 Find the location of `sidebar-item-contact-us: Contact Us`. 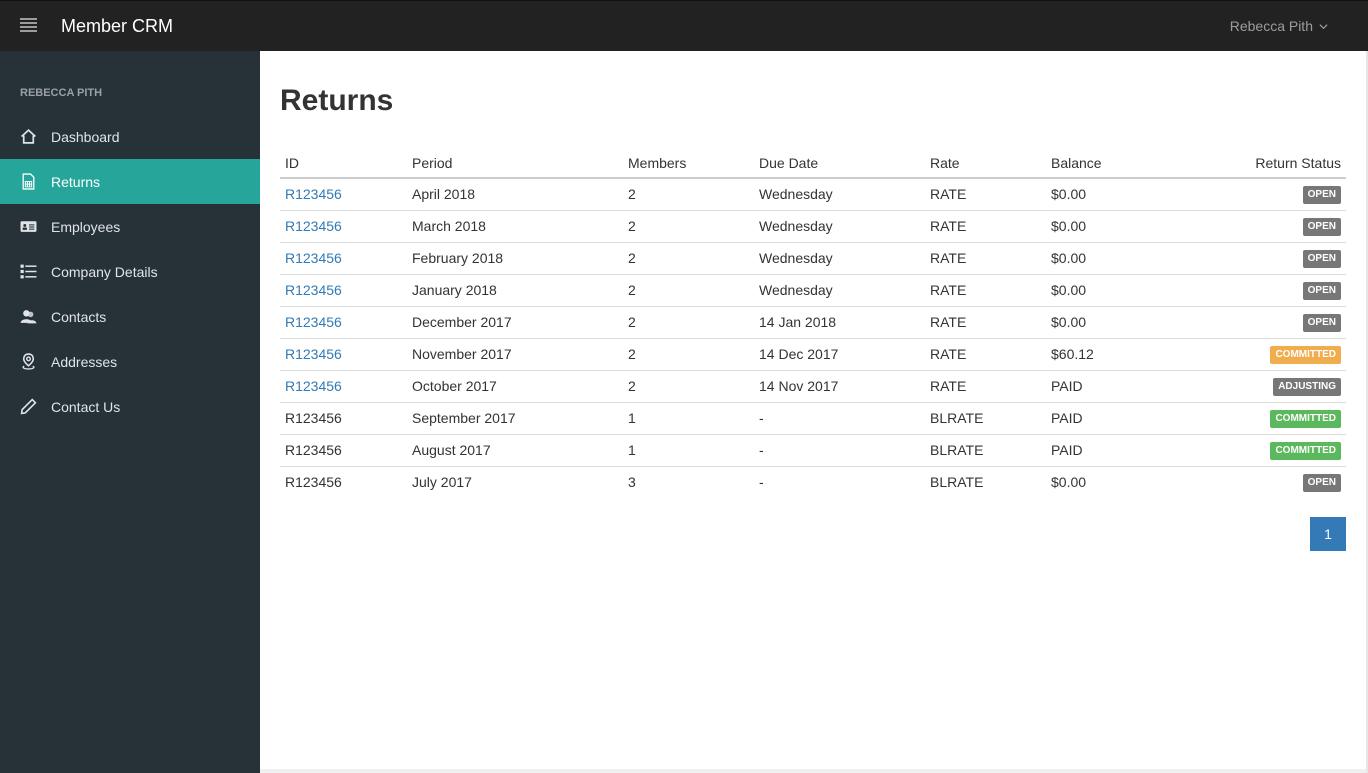

sidebar-item-contact-us: Contact Us is located at coordinates (130, 406).